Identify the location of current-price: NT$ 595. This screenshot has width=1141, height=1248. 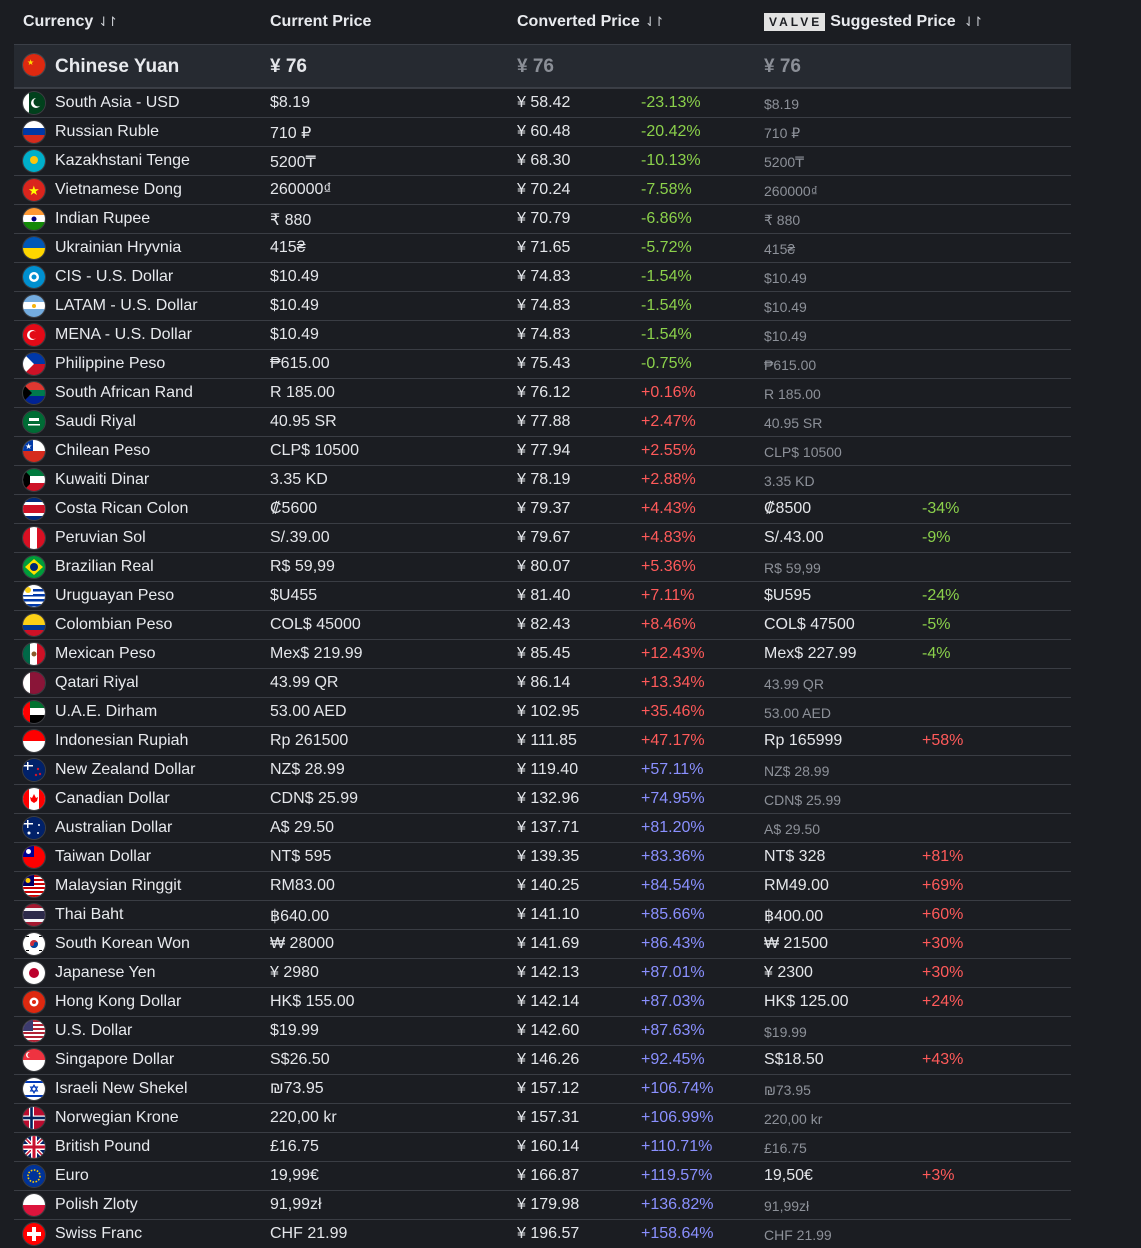
(301, 856).